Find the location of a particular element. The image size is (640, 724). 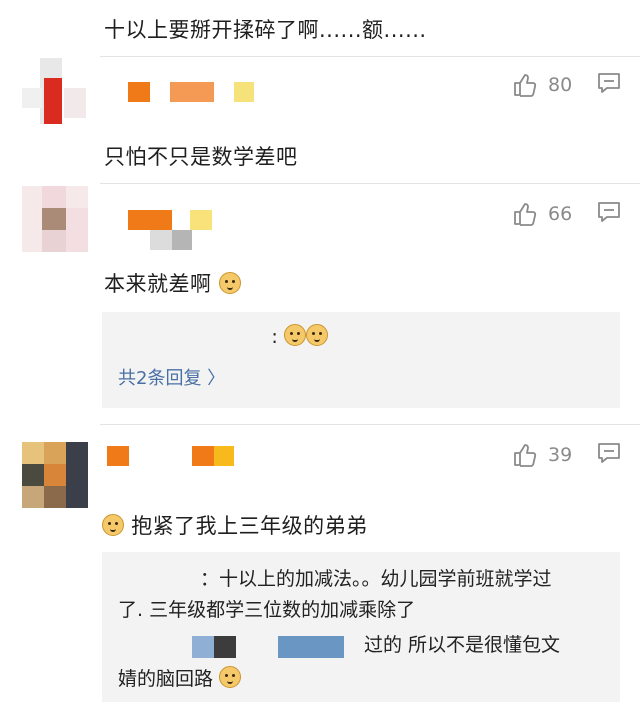

like-count: 39 is located at coordinates (560, 455).